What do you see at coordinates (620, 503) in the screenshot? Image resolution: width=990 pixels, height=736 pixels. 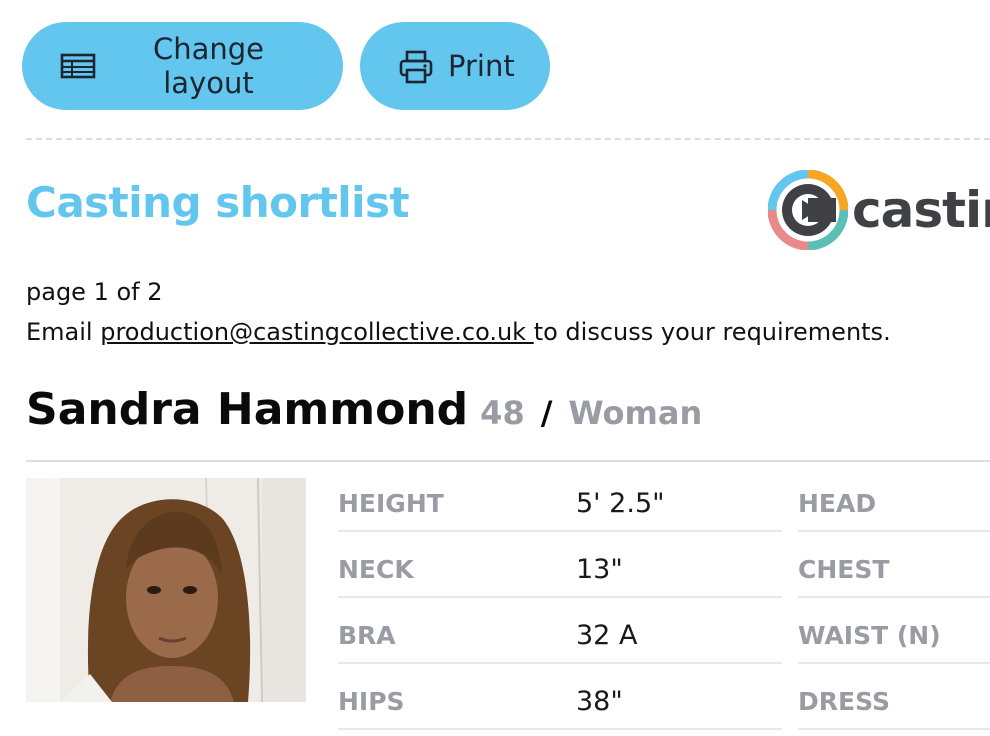 I see `stat-value: 5' 2.5"` at bounding box center [620, 503].